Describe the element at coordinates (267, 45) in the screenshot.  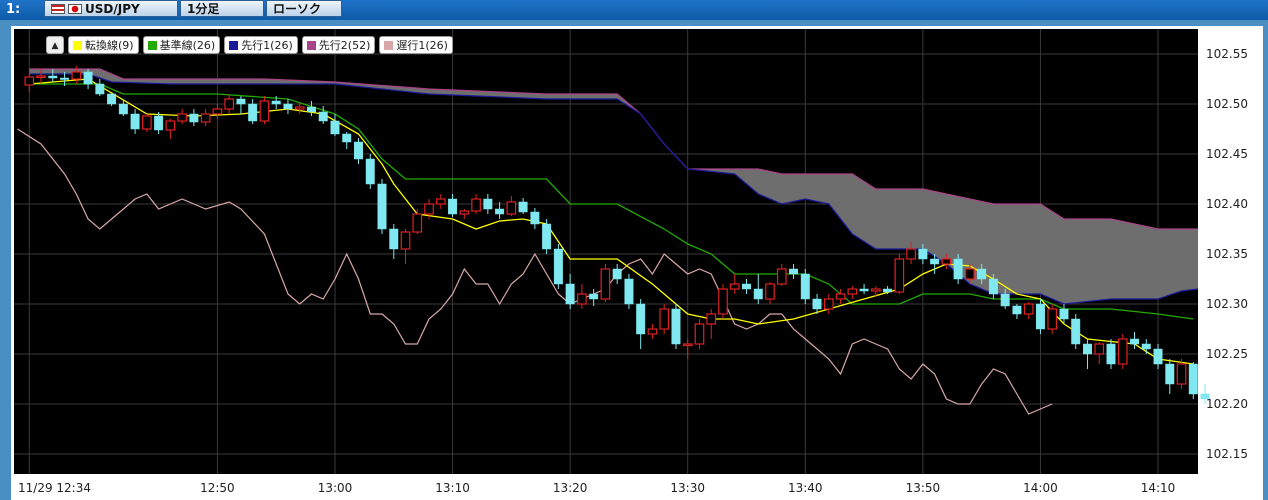
I see `legend-label: 先行1(26)` at that location.